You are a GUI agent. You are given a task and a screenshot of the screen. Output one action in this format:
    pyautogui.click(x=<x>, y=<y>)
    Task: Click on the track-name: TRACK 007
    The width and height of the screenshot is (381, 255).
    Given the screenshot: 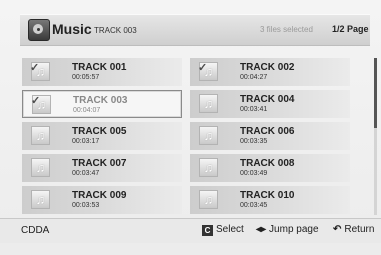 What is the action you would take?
    pyautogui.click(x=99, y=163)
    